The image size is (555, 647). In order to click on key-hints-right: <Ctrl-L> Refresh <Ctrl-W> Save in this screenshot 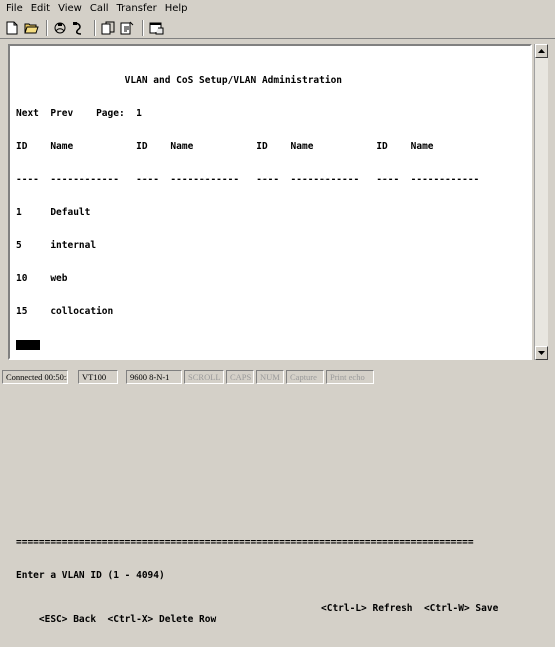, I will do `click(410, 608)`.